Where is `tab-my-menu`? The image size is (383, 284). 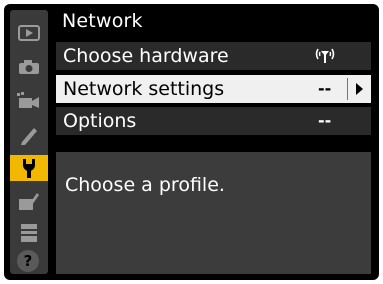 tab-my-menu is located at coordinates (29, 233).